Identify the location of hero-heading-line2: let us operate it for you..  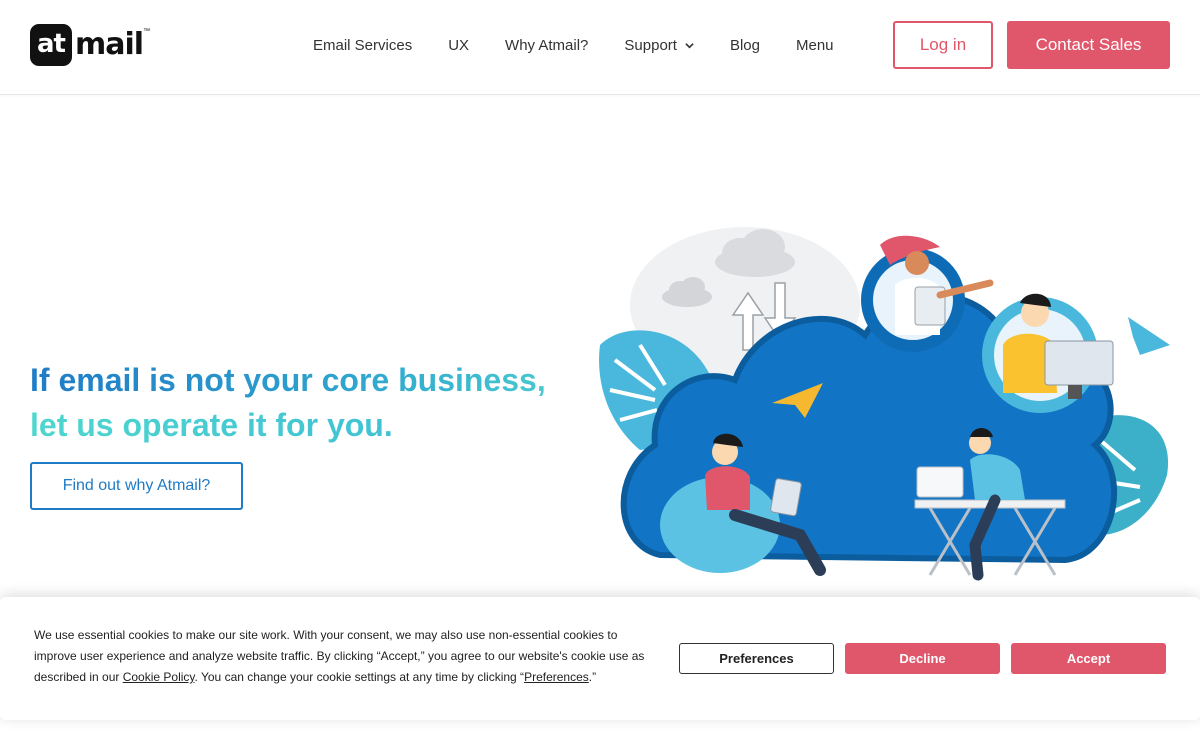
(310, 425).